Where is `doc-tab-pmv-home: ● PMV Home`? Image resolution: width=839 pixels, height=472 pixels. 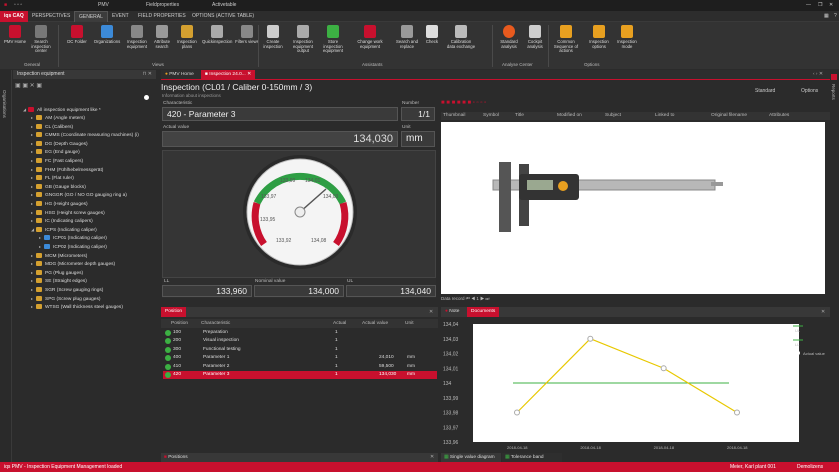
doc-tab-pmv-home: ● PMV Home is located at coordinates (179, 74).